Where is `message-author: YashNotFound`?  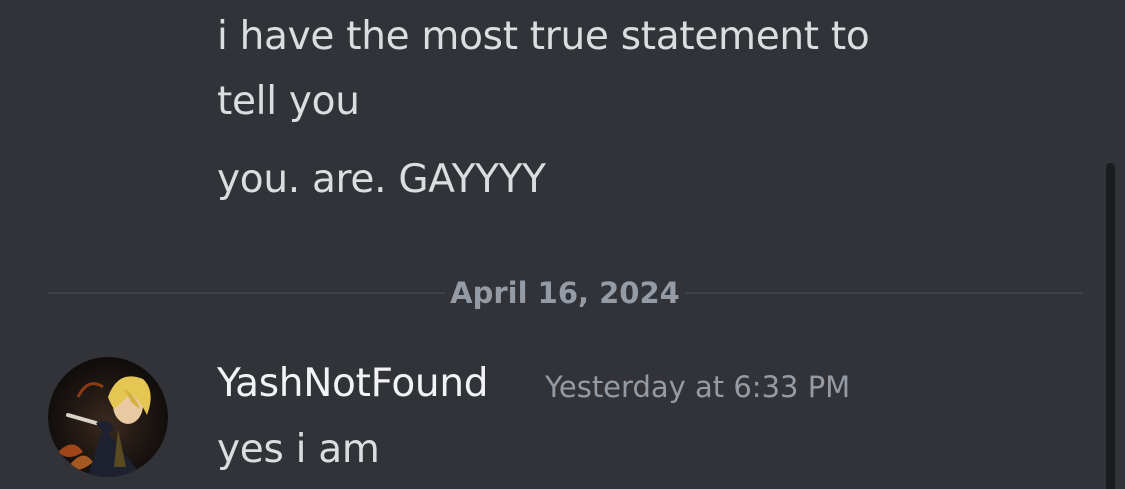
message-author: YashNotFound is located at coordinates (353, 384).